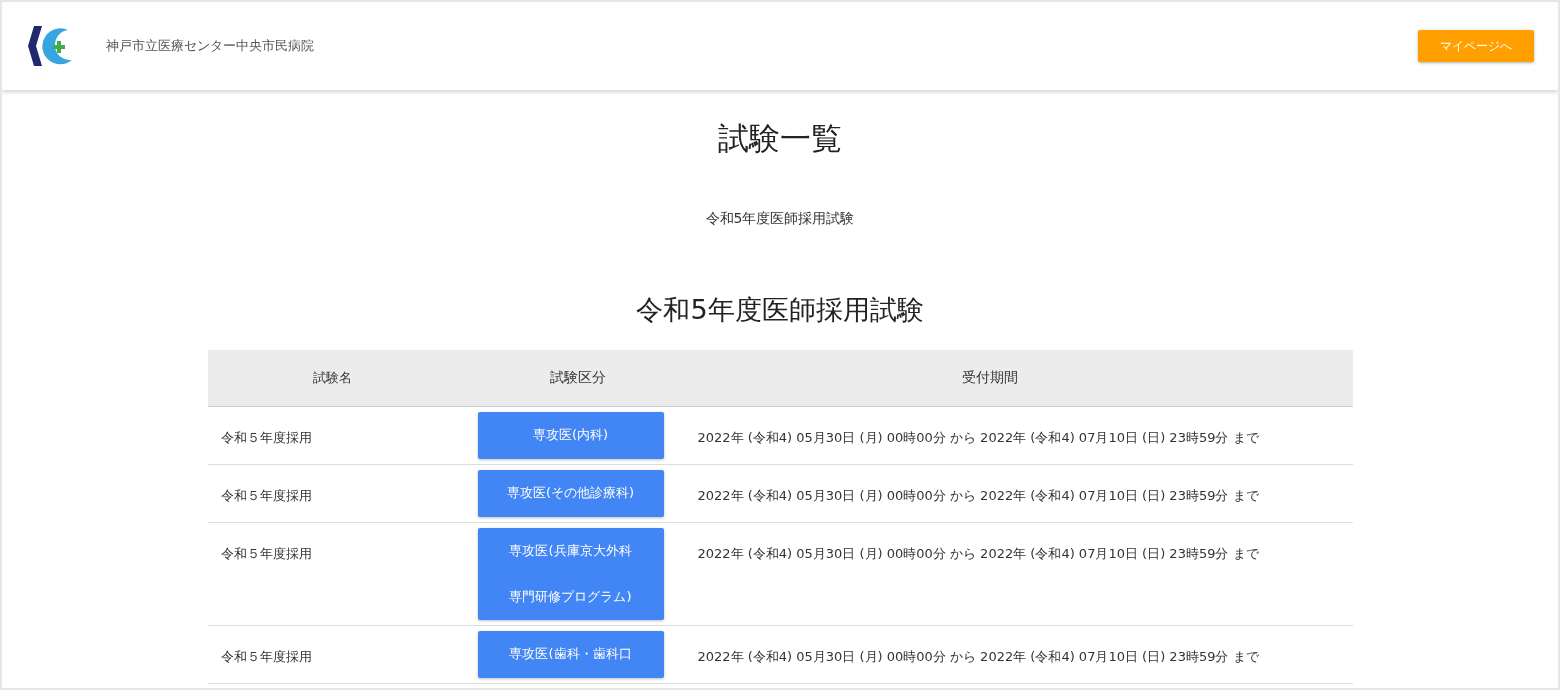 This screenshot has width=1560, height=690. I want to click on section-heading: 令和5年度医師採用試験, so click(780, 310).